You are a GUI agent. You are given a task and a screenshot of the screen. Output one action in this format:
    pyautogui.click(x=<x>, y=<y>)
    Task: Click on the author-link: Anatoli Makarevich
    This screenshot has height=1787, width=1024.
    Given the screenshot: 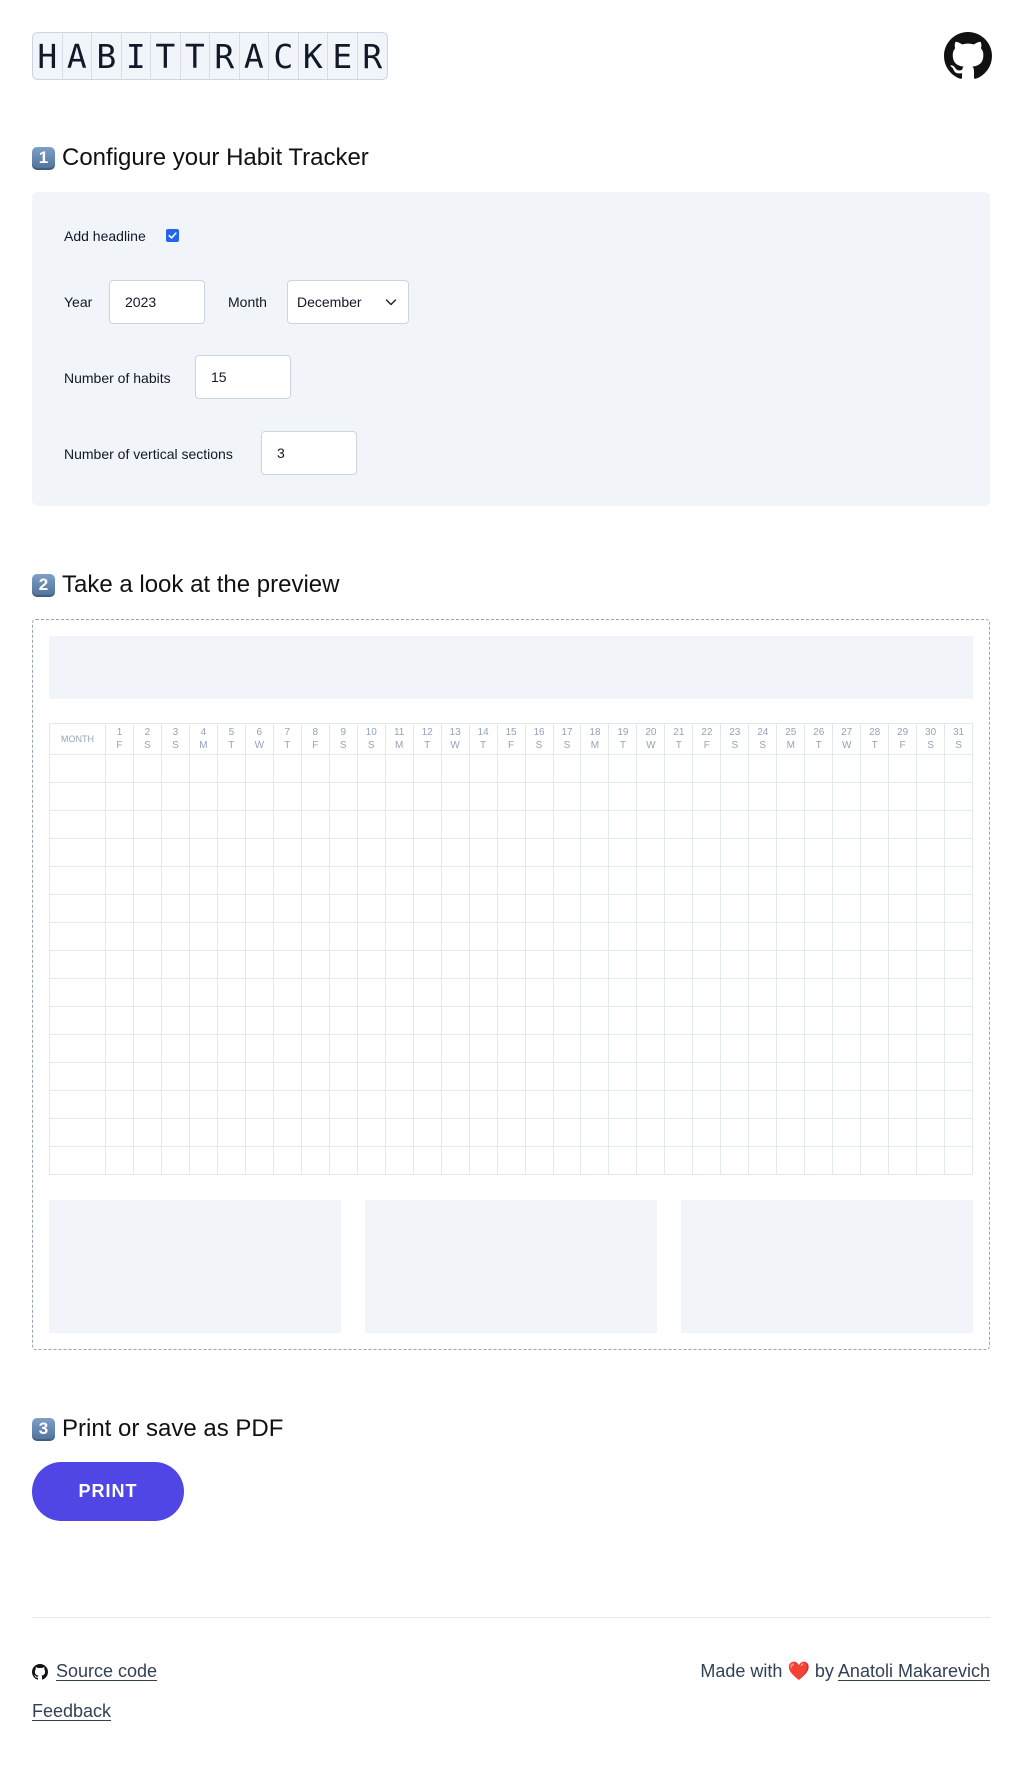 What is the action you would take?
    pyautogui.click(x=914, y=1671)
    